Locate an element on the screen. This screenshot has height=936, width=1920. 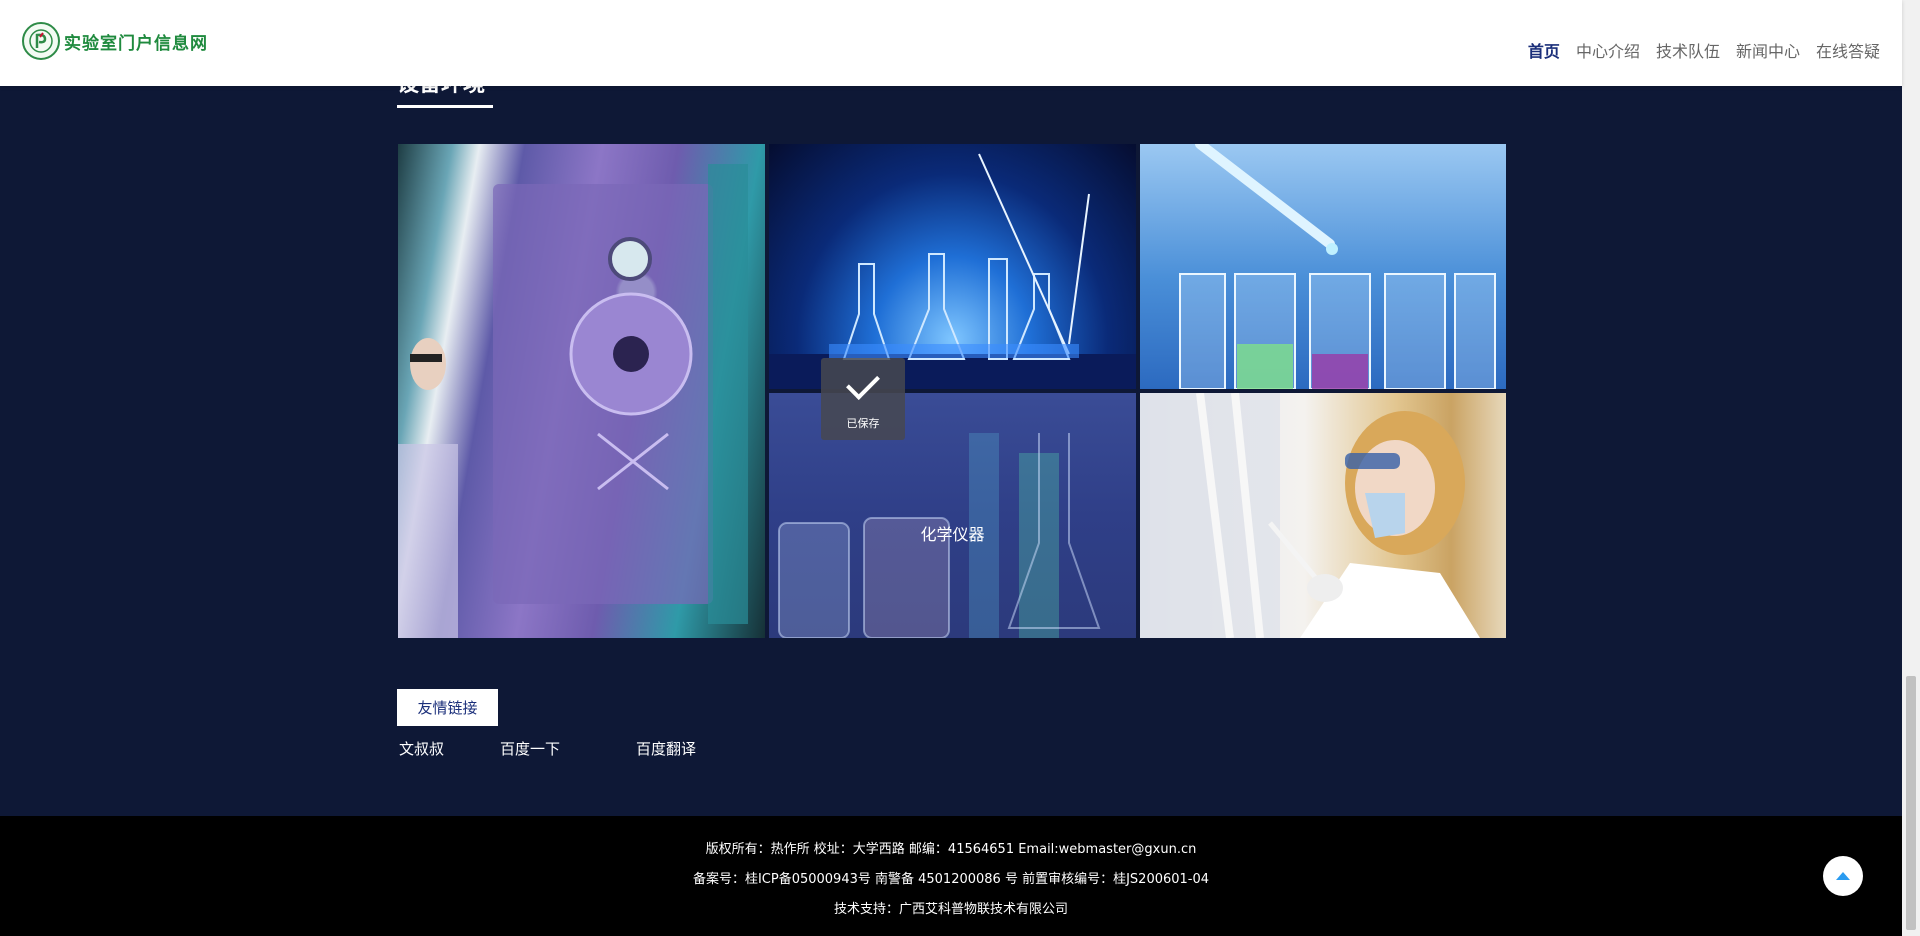
friend-links-list: 文叔叔 百度一下 百度翻译 is located at coordinates (547, 748).